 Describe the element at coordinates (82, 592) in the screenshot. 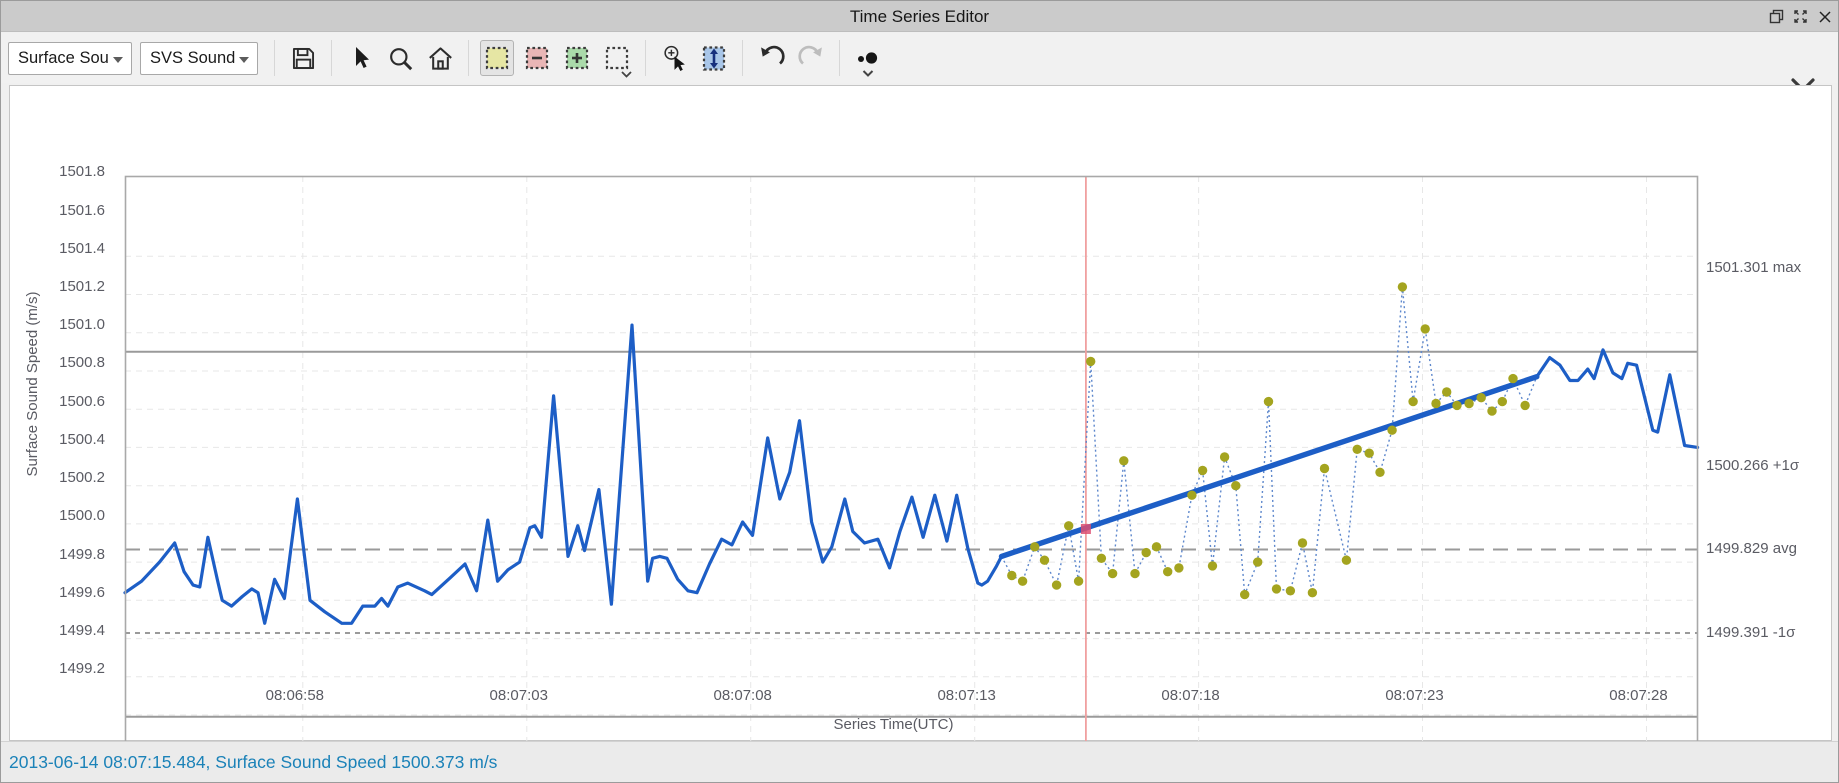

I see `y-tick-label: 1499.6` at that location.